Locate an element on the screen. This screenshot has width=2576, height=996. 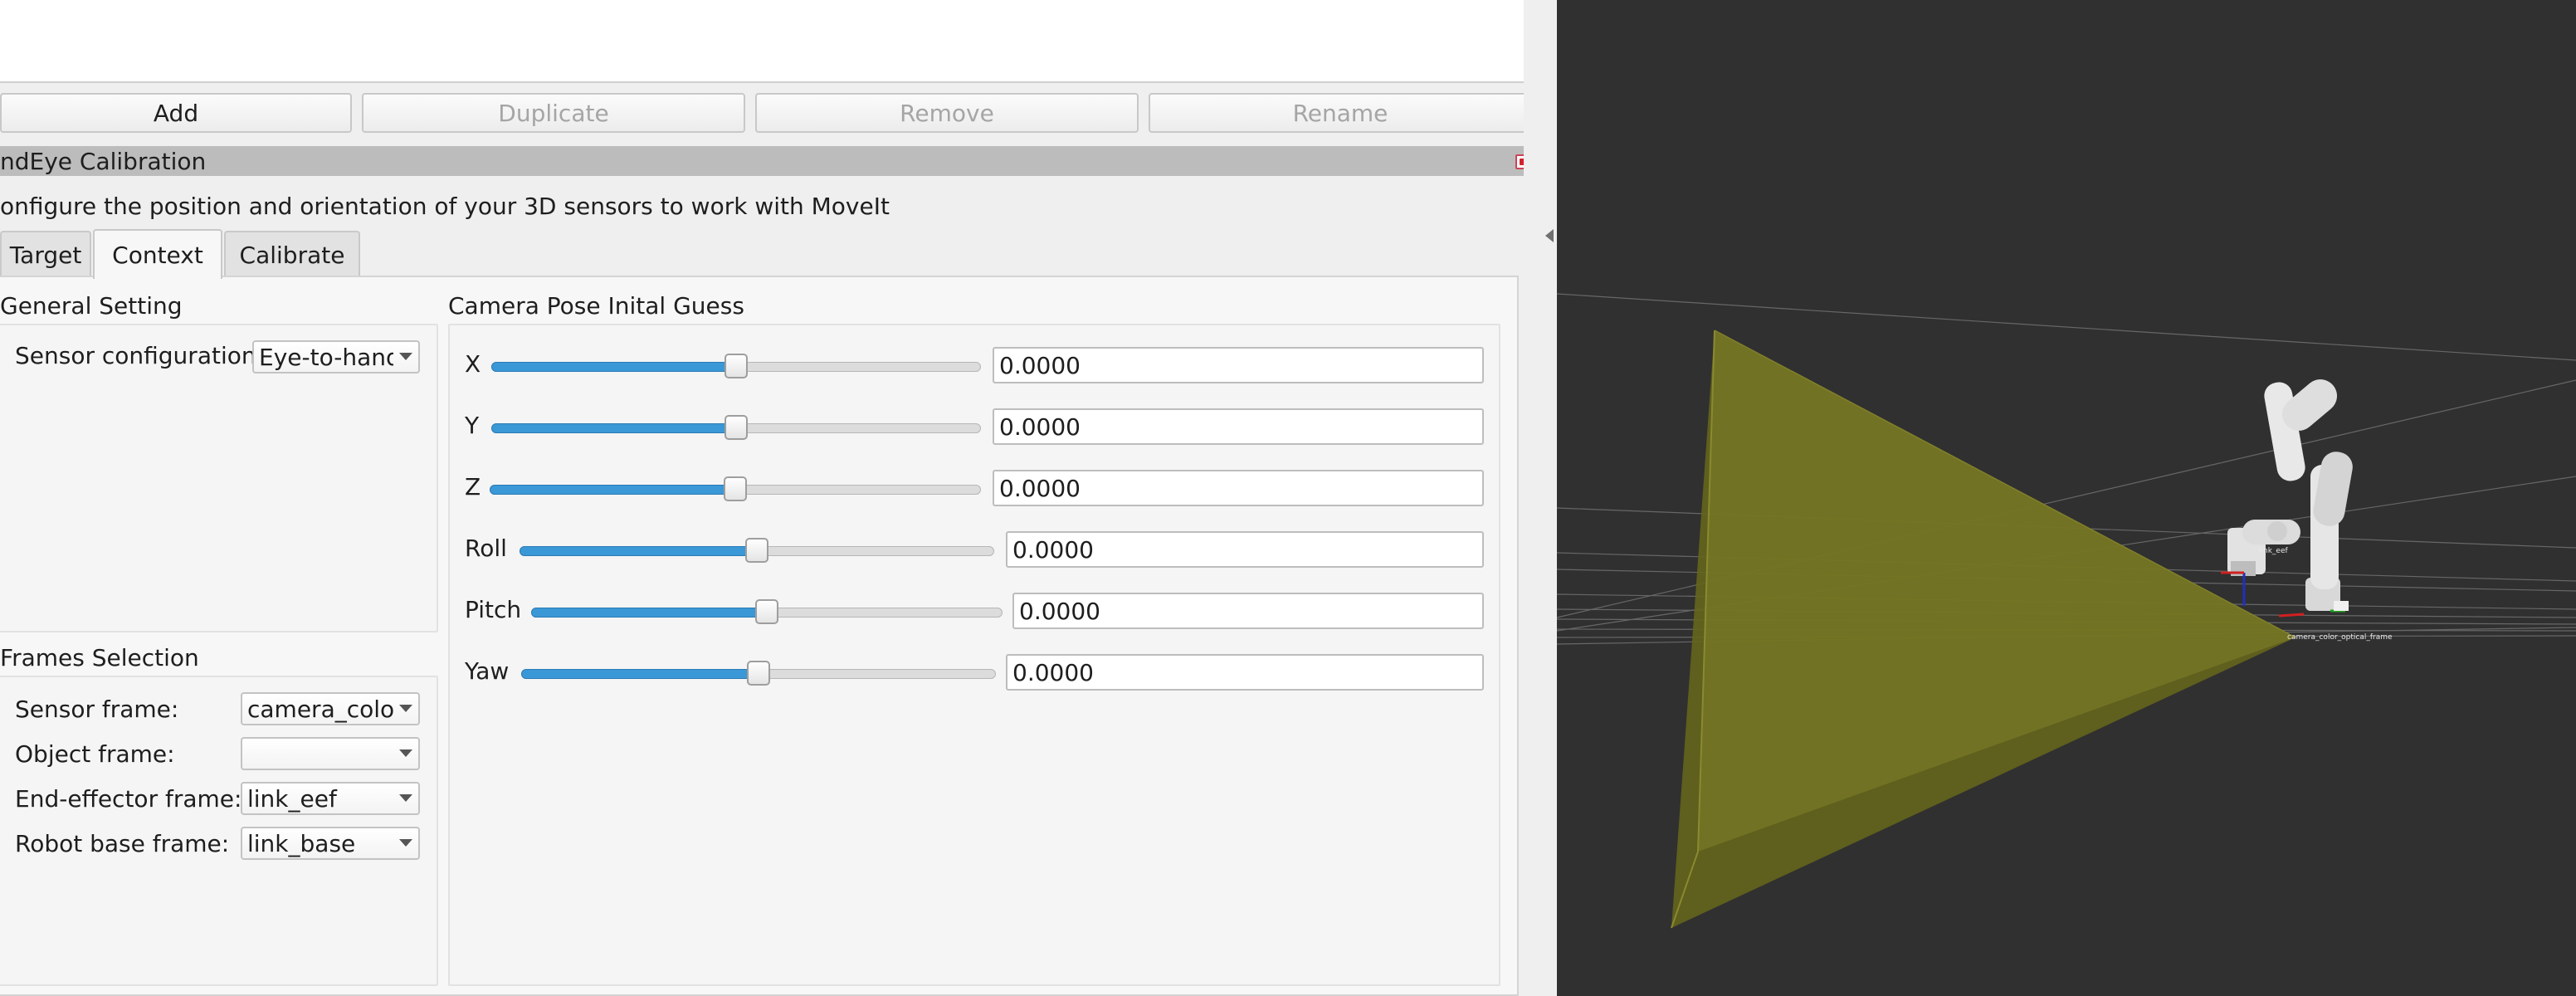
sensor-frame-label: Sensor frame: is located at coordinates (97, 709).